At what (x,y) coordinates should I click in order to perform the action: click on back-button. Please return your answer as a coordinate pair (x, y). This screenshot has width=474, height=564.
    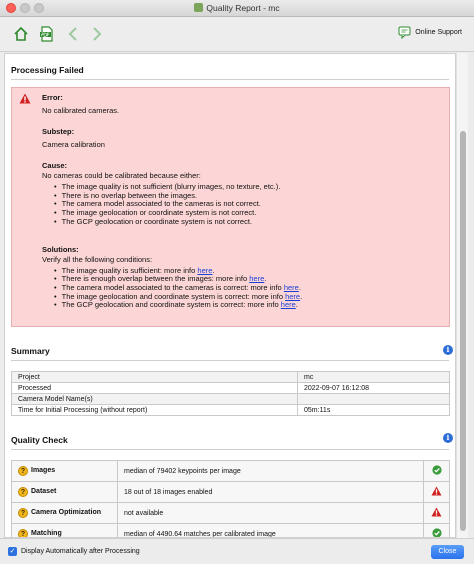
    Looking at the image, I should click on (73, 34).